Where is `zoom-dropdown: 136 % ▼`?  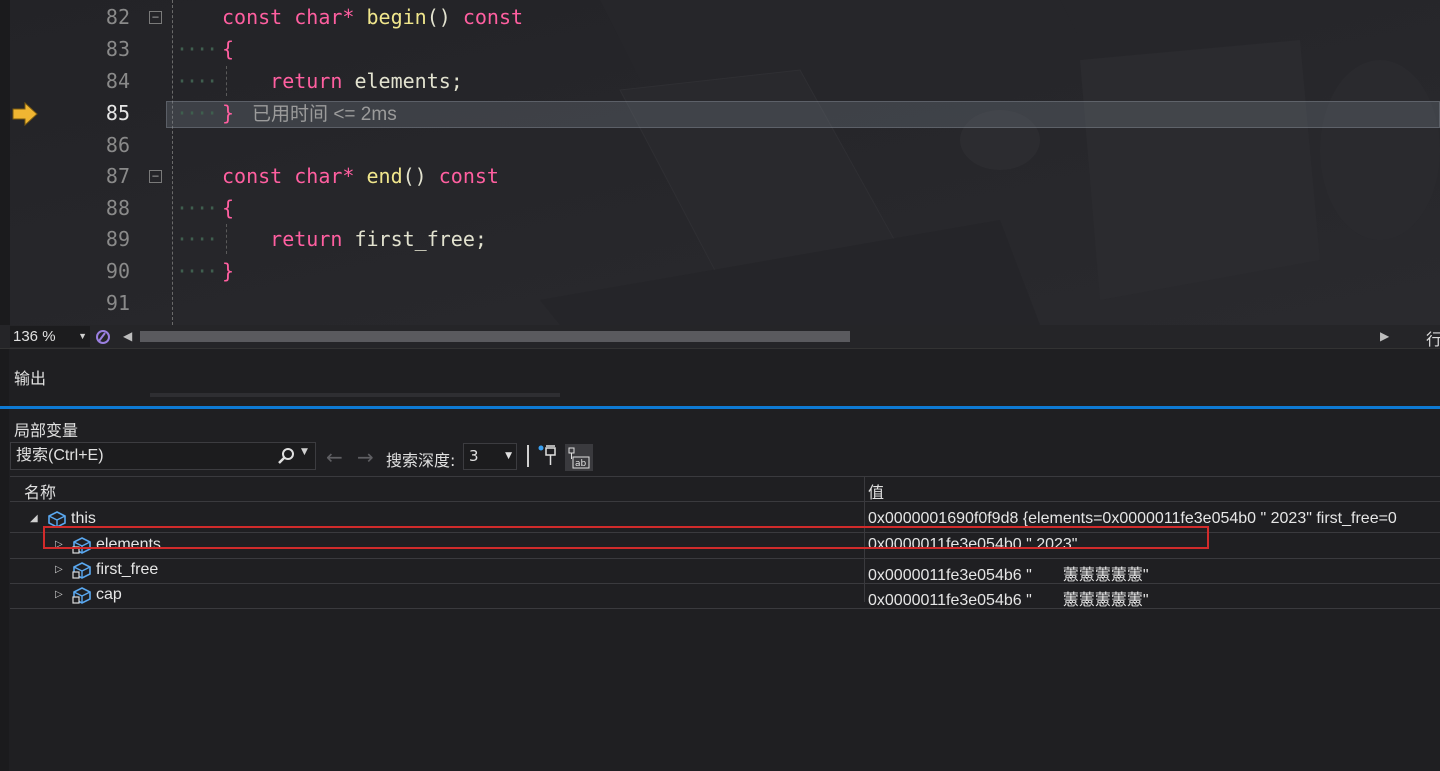 zoom-dropdown: 136 % ▼ is located at coordinates (50, 336).